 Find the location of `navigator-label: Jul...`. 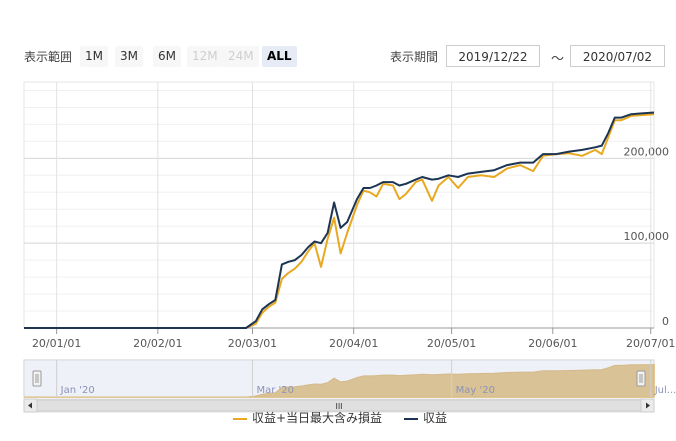

navigator-label: Jul... is located at coordinates (665, 390).